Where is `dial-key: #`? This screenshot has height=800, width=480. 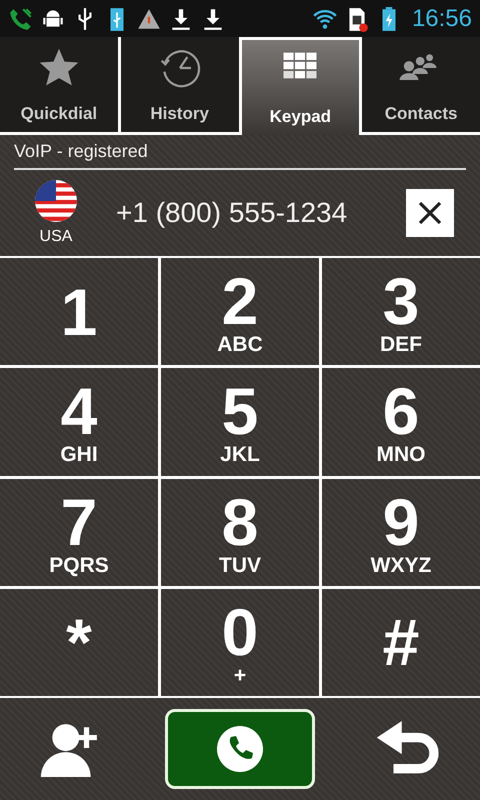
dial-key: # is located at coordinates (401, 642).